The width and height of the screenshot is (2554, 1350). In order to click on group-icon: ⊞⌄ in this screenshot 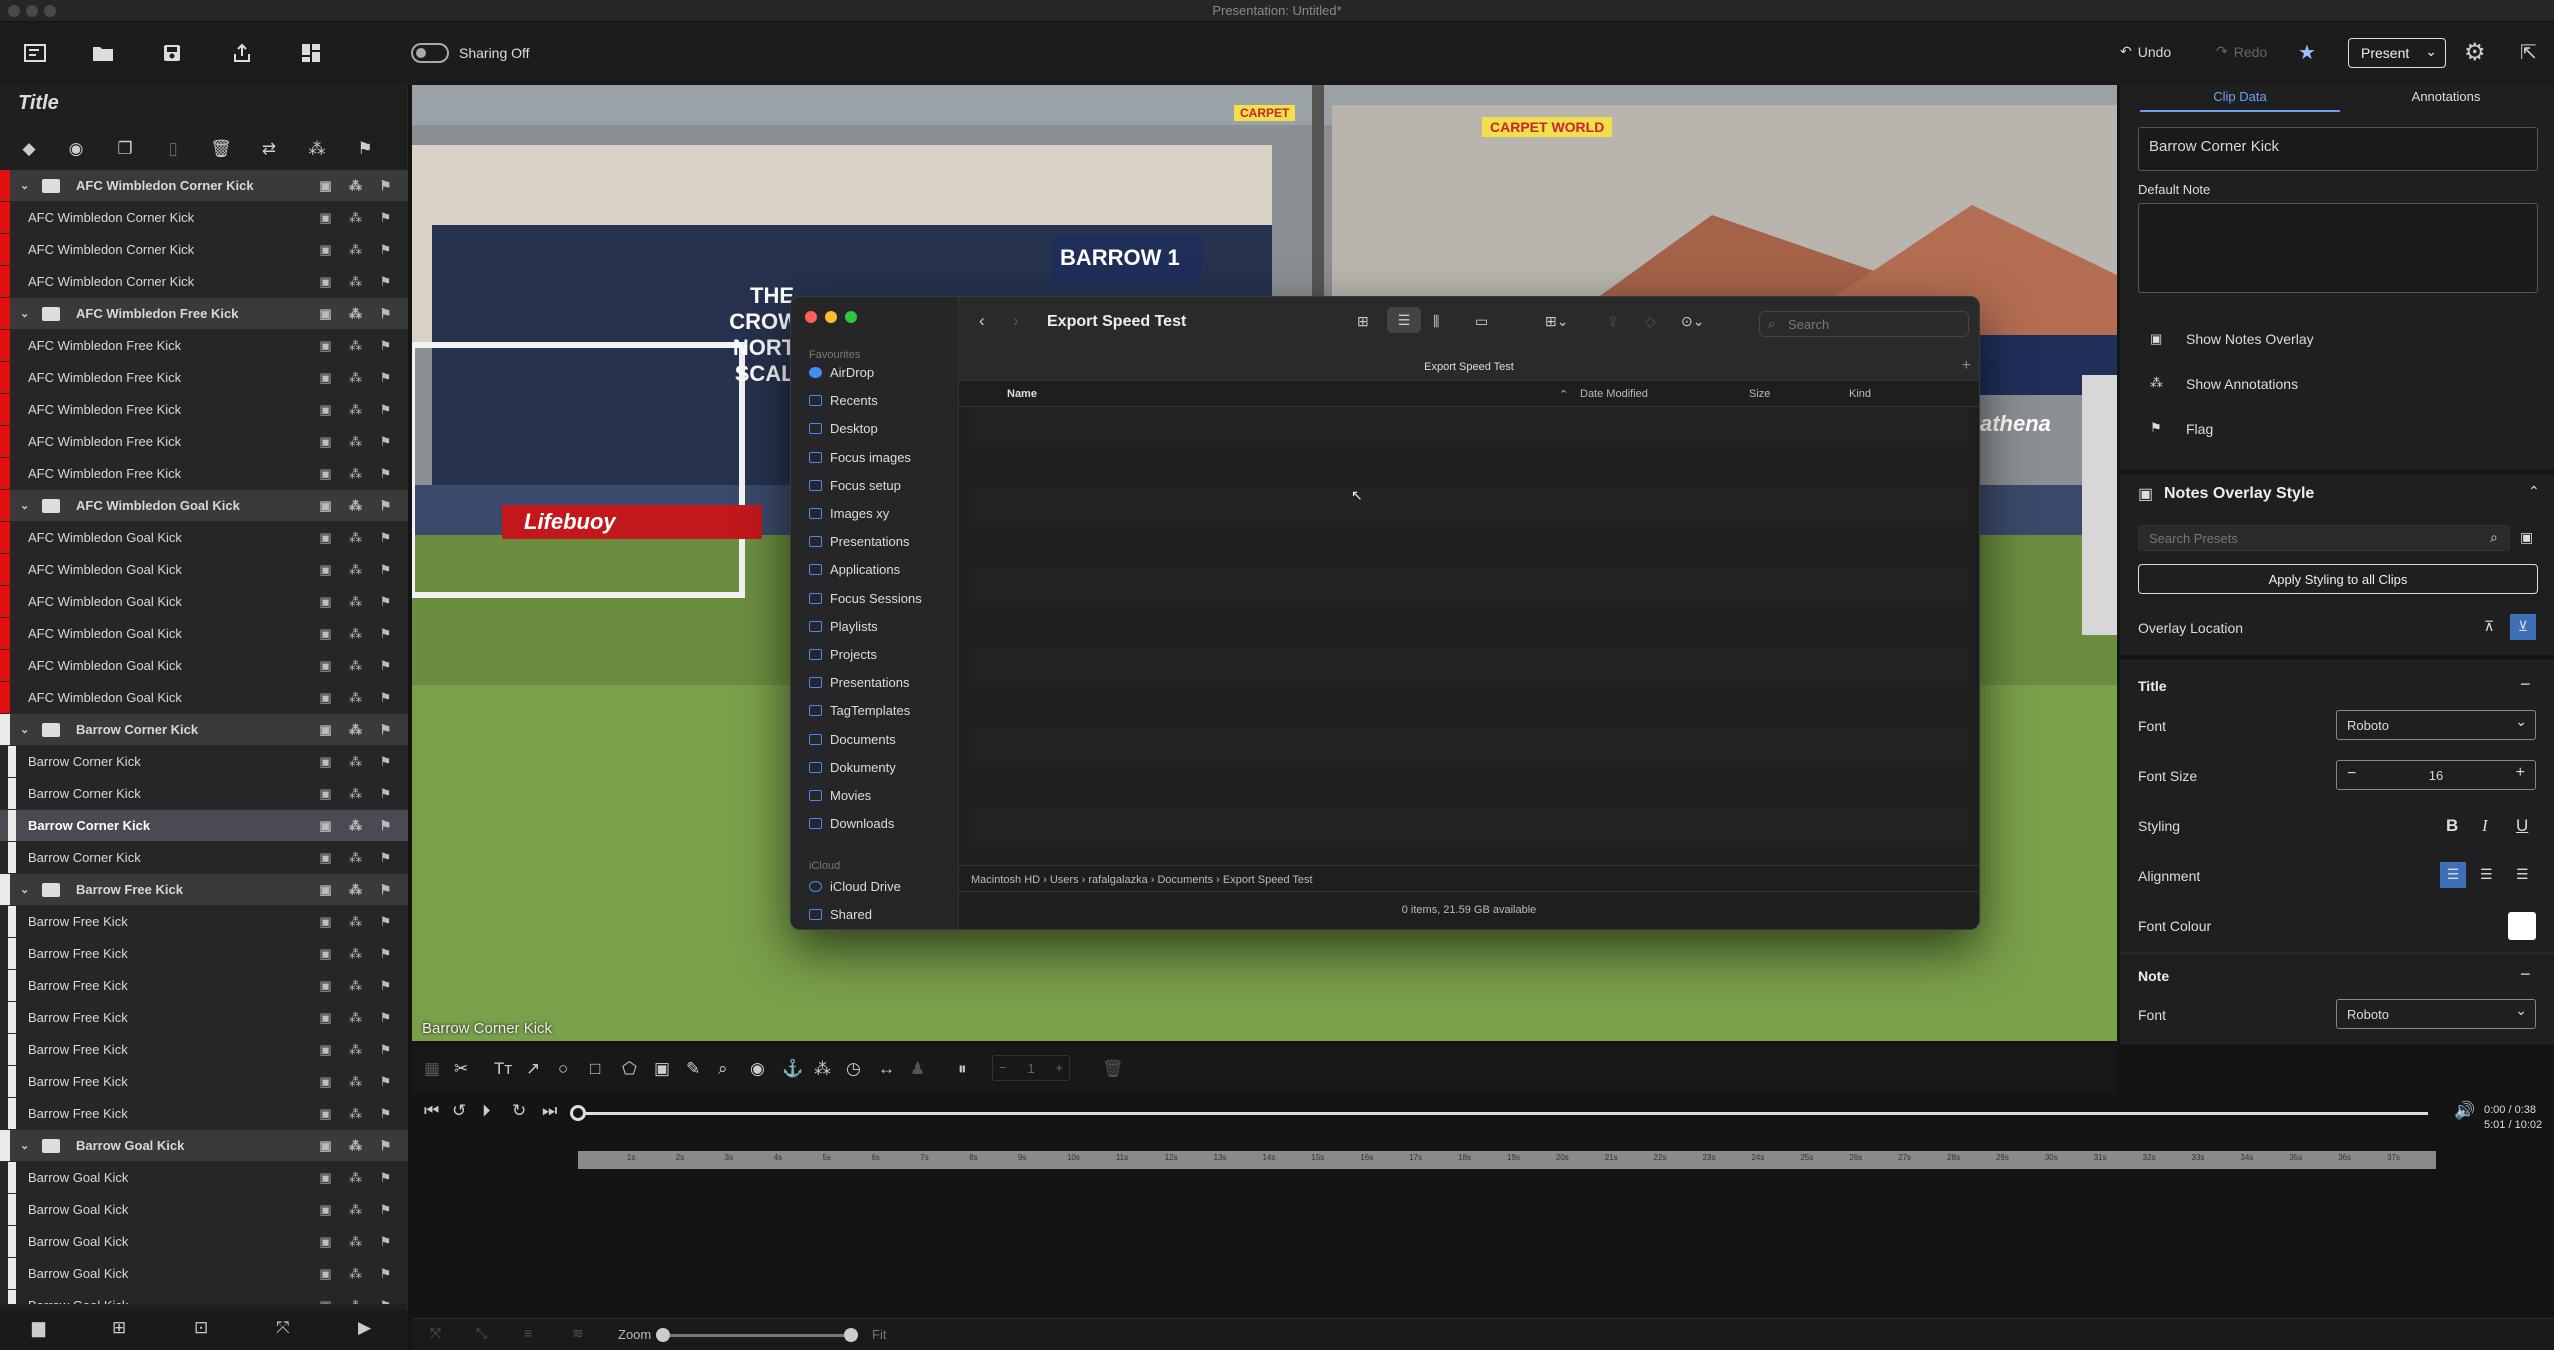, I will do `click(1556, 321)`.